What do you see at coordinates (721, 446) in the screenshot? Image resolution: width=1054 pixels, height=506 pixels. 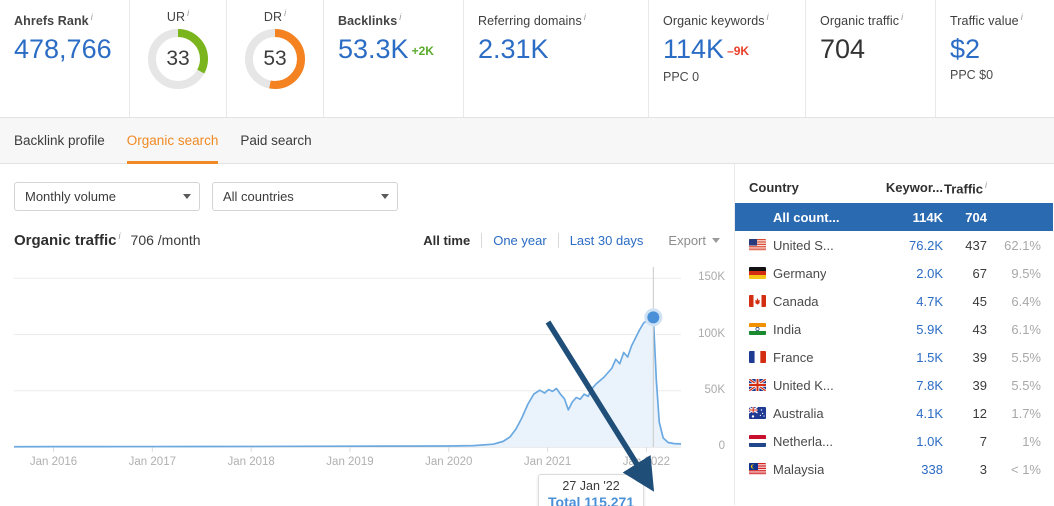 I see `y-axis-tick: 0` at bounding box center [721, 446].